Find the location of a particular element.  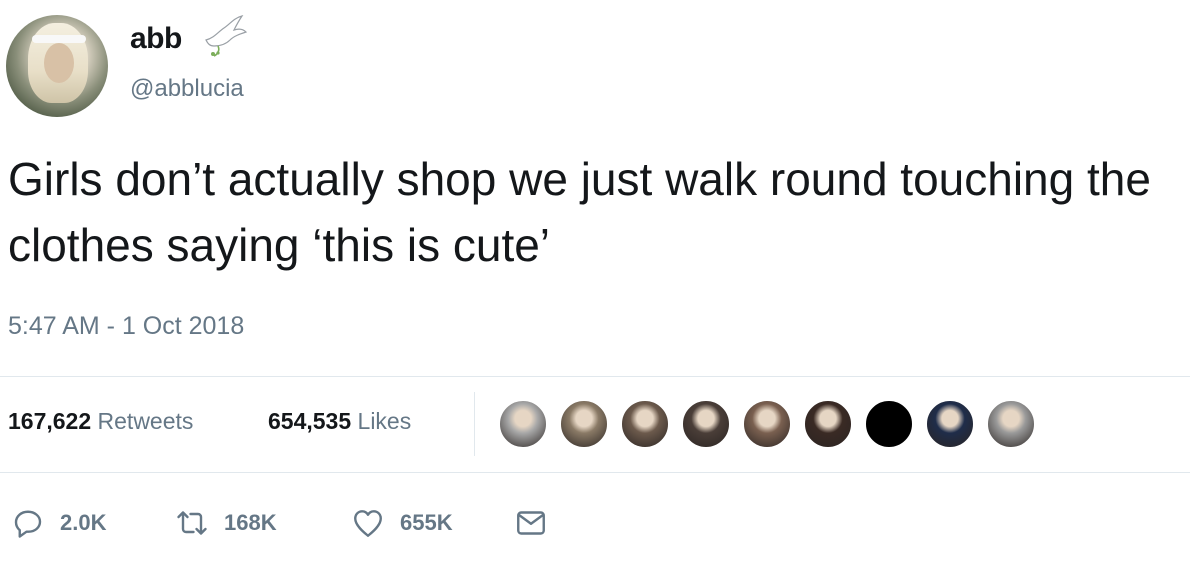

tweet-timestamp: 5:47 AM - 1 Oct 2018 is located at coordinates (126, 326).